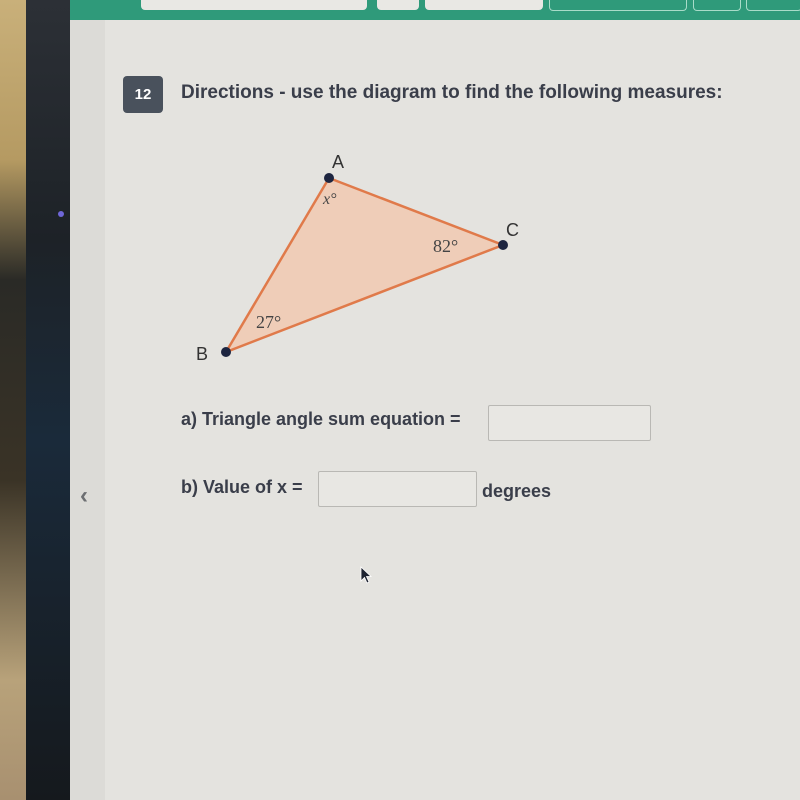 The image size is (800, 800). What do you see at coordinates (87, 410) in the screenshot?
I see `left-nav-panel: ‹` at bounding box center [87, 410].